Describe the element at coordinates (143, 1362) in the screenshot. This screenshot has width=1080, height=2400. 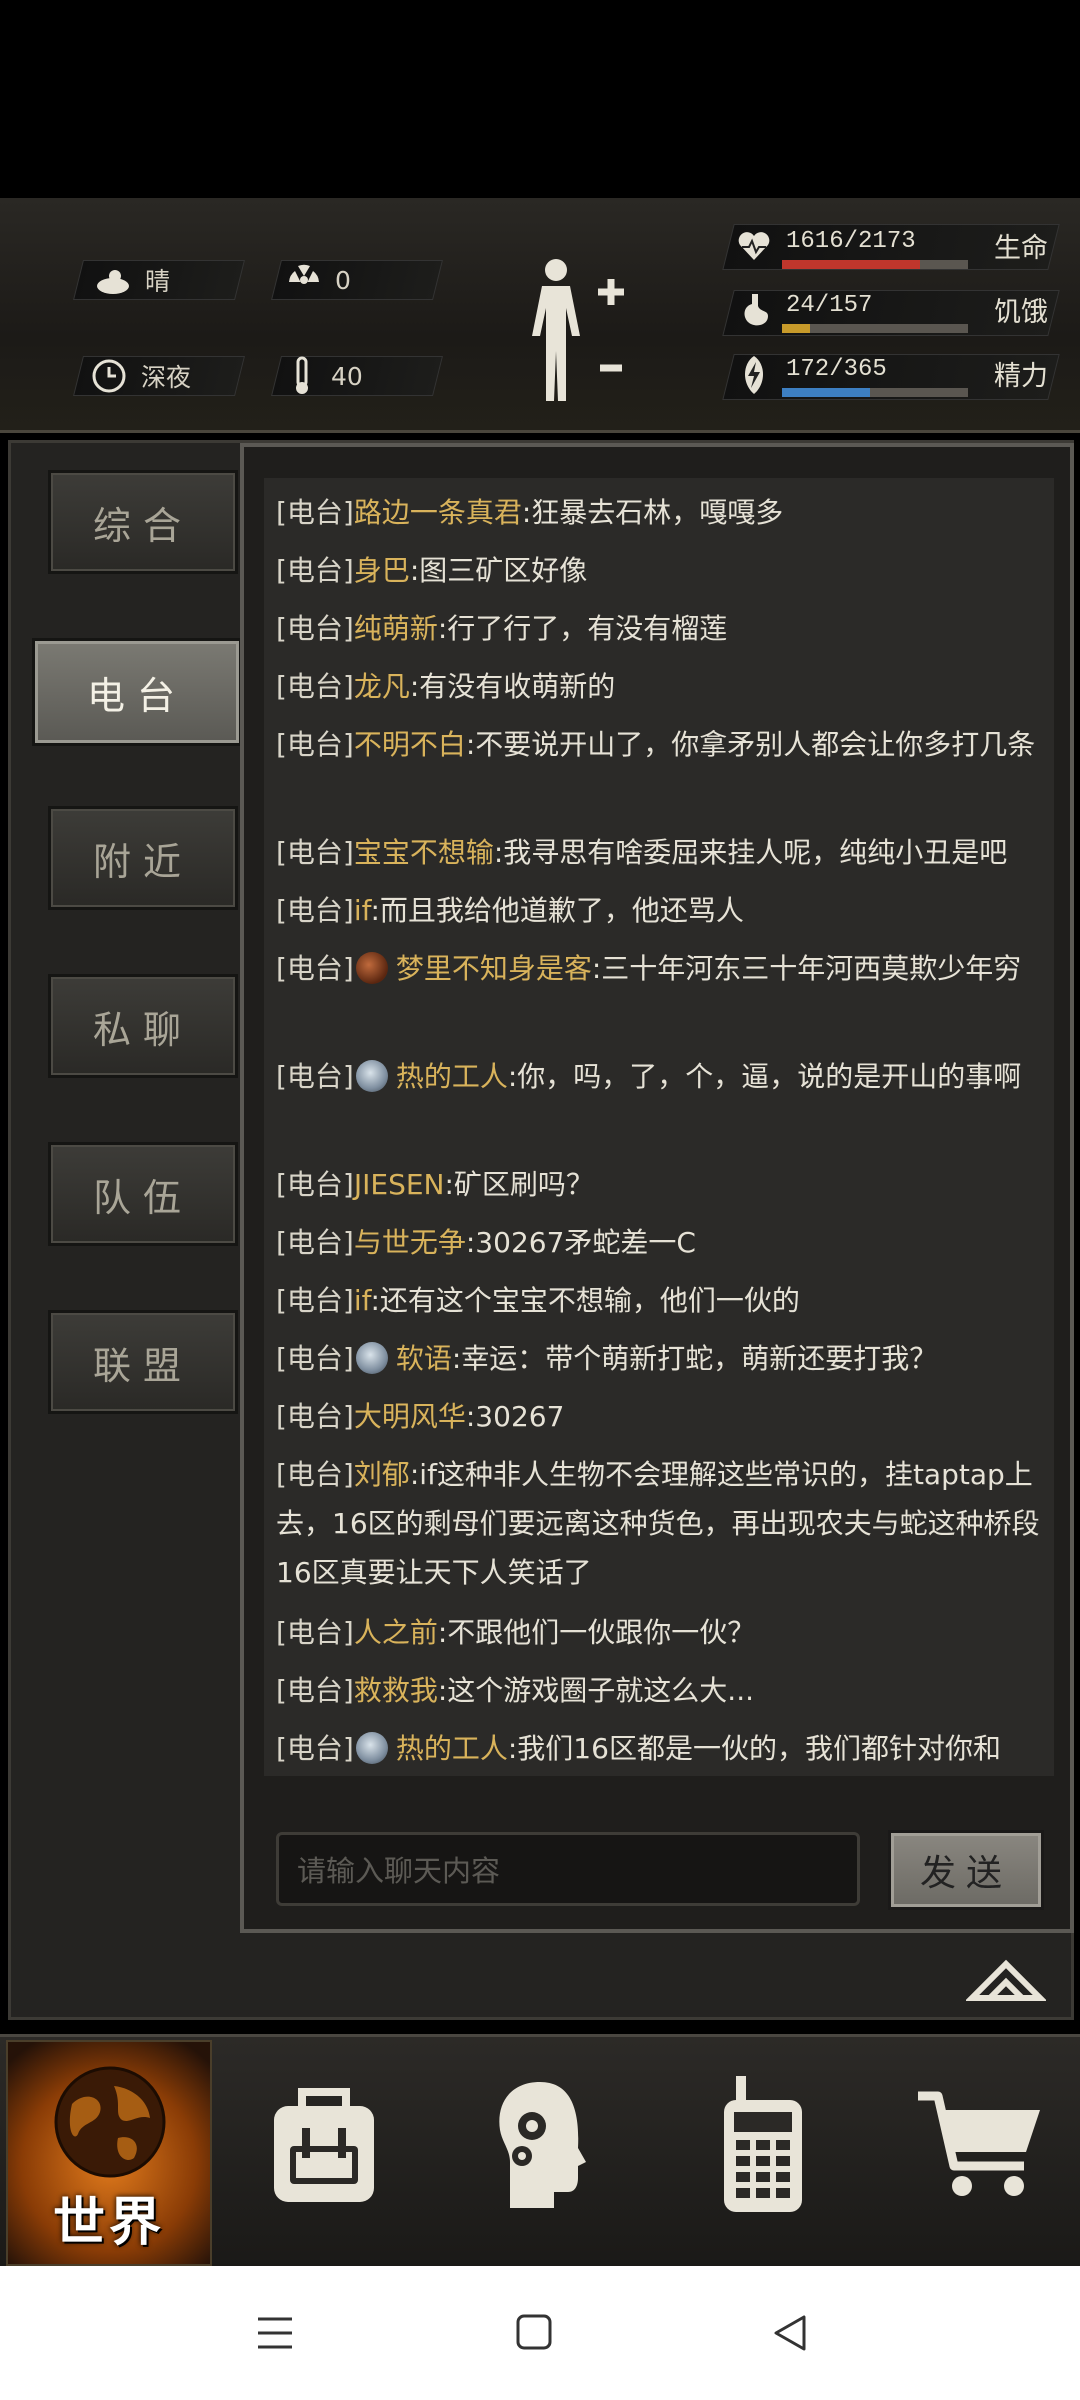
I see `tab-alliance: 联盟` at that location.